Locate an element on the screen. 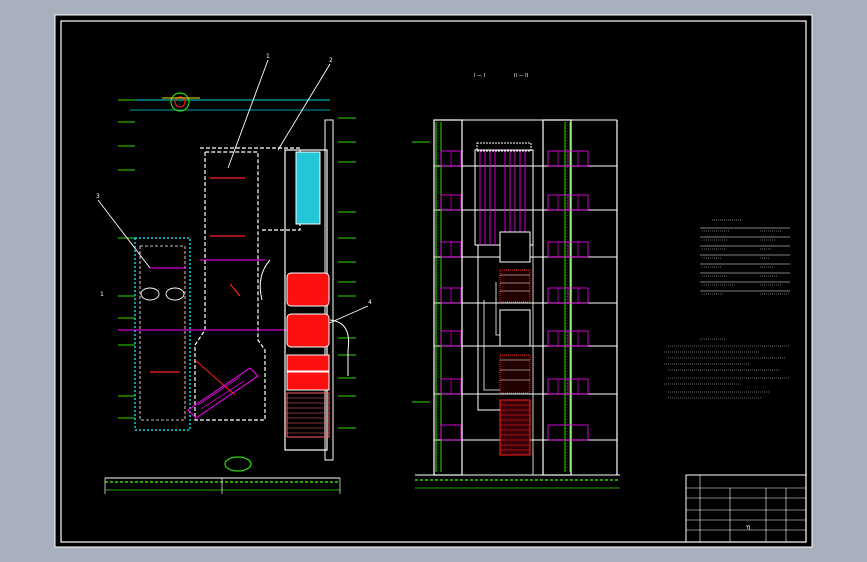 The height and width of the screenshot is (562, 867). section-label-b: II — II is located at coordinates (521, 76).